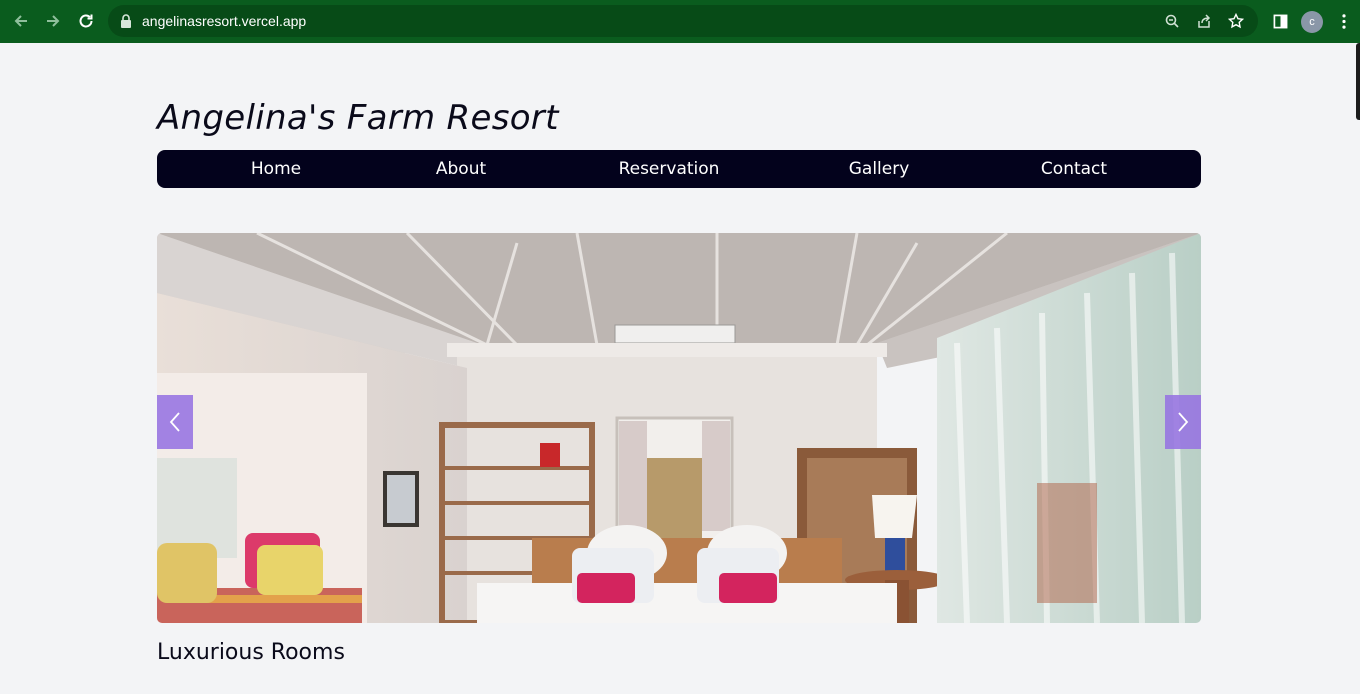 This screenshot has height=694, width=1360. What do you see at coordinates (1236, 21) in the screenshot?
I see `star-icon` at bounding box center [1236, 21].